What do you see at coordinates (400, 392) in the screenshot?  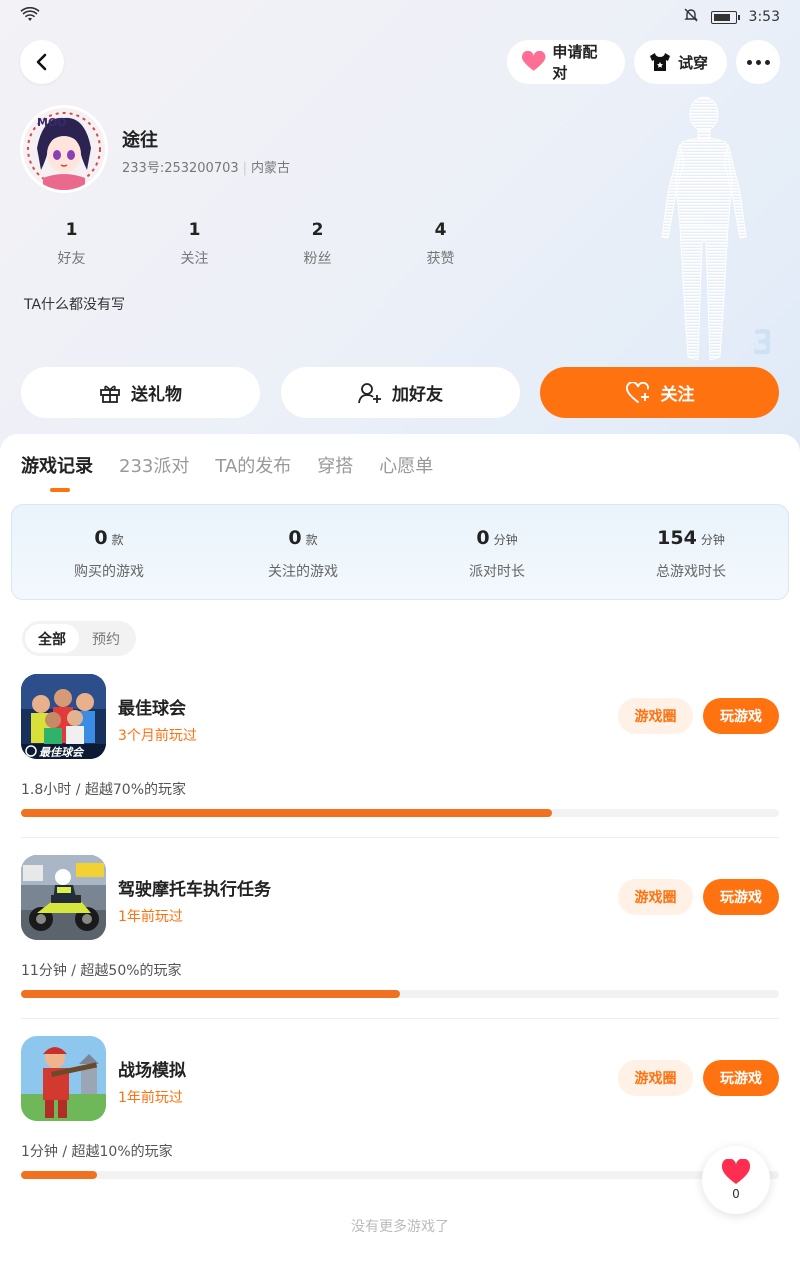 I see `add-friend-button: 加好友` at bounding box center [400, 392].